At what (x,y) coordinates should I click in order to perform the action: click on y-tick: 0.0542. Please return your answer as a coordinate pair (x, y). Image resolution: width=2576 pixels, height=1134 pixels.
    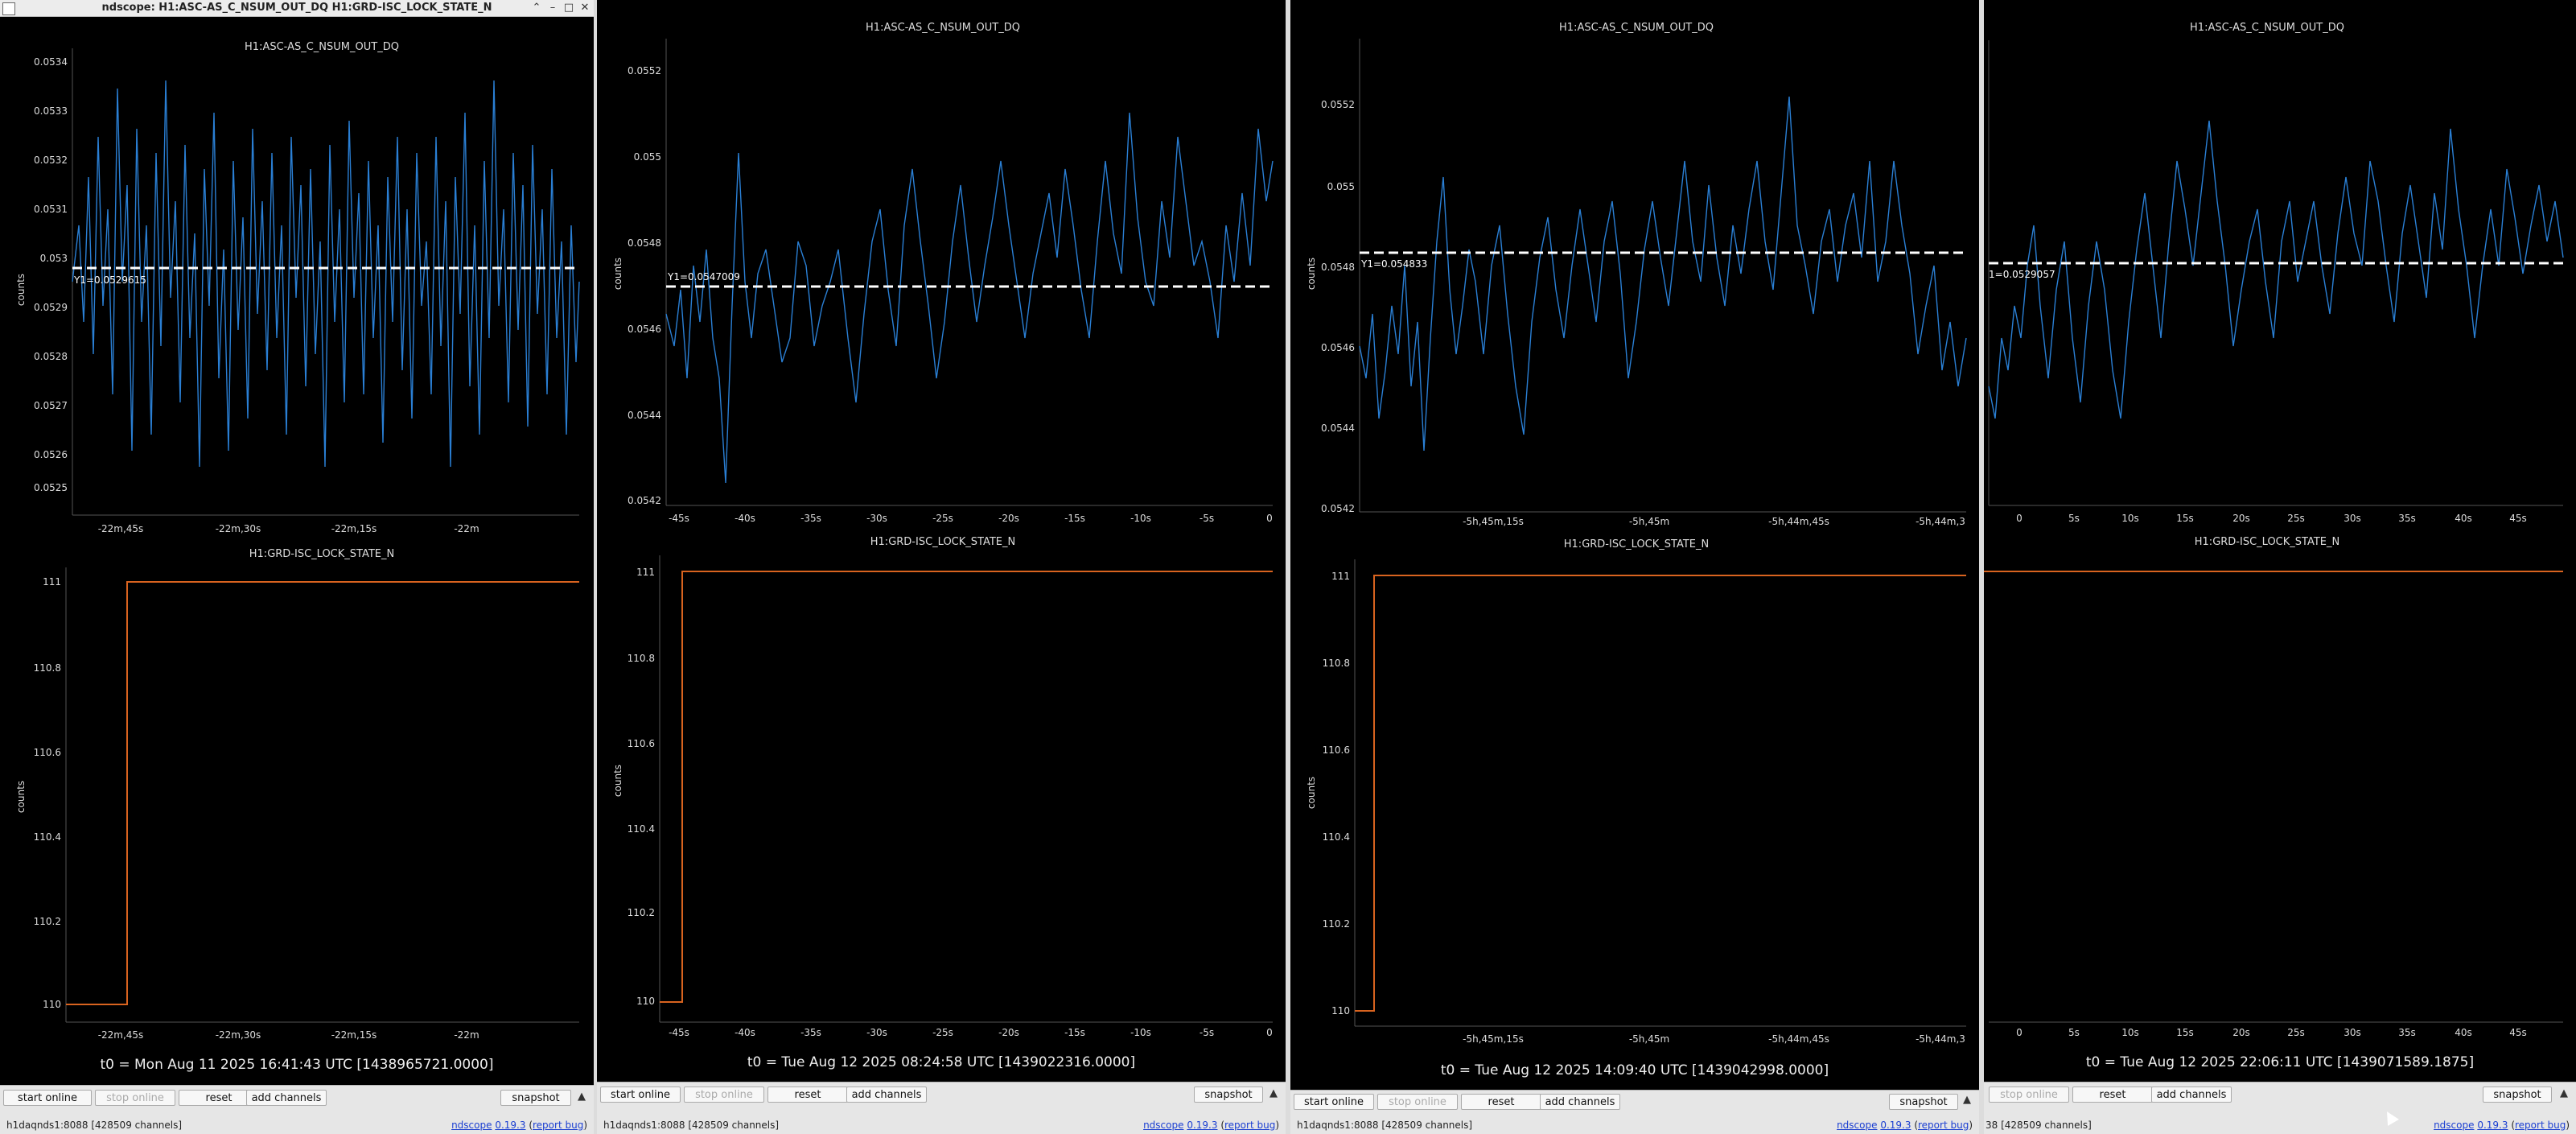
    Looking at the image, I should click on (644, 500).